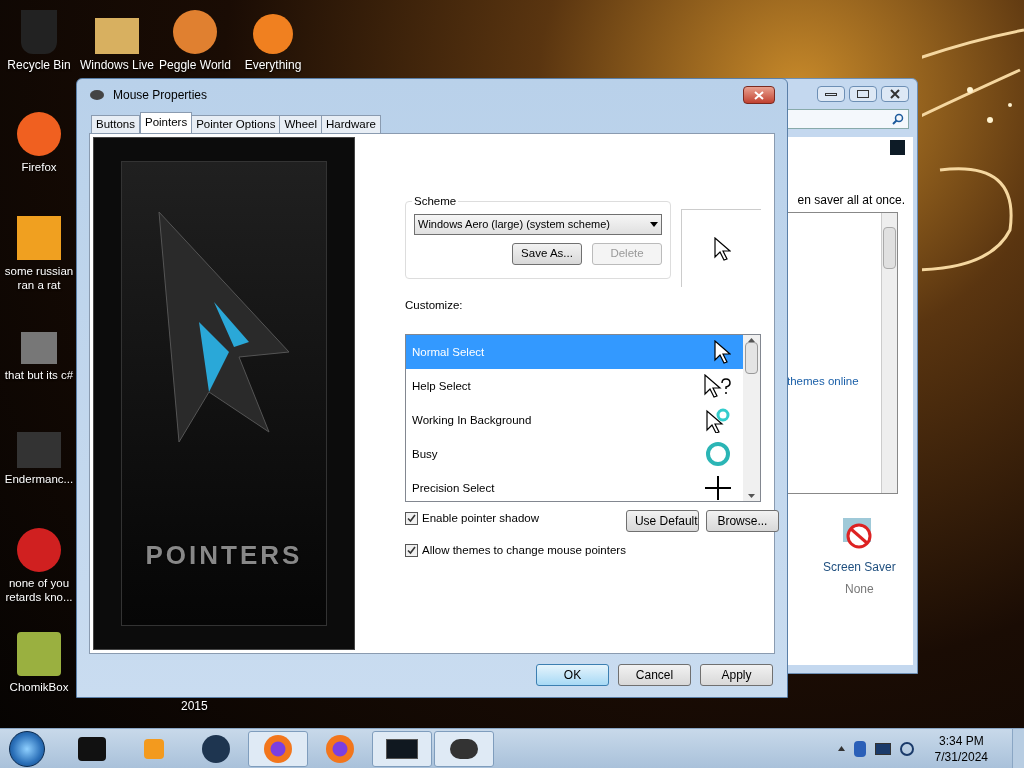  What do you see at coordinates (859, 567) in the screenshot?
I see `screen-saver-title: Screen Saver` at bounding box center [859, 567].